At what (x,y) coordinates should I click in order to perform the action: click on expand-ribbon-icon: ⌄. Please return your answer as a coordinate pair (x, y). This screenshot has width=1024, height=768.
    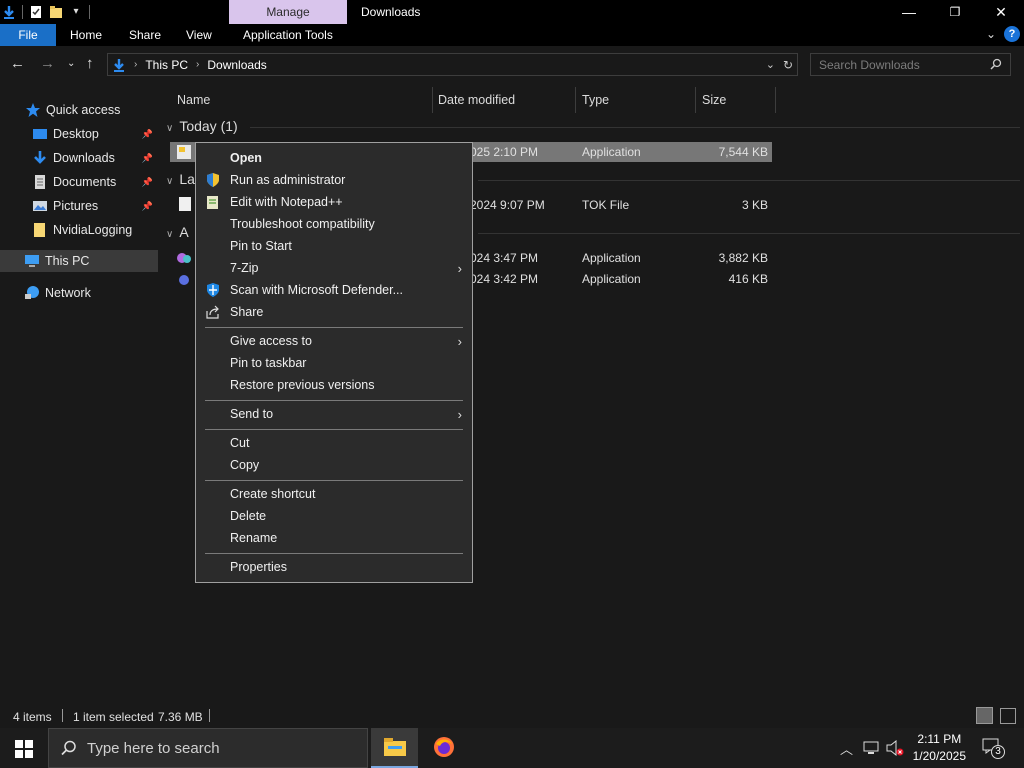
    Looking at the image, I should click on (991, 34).